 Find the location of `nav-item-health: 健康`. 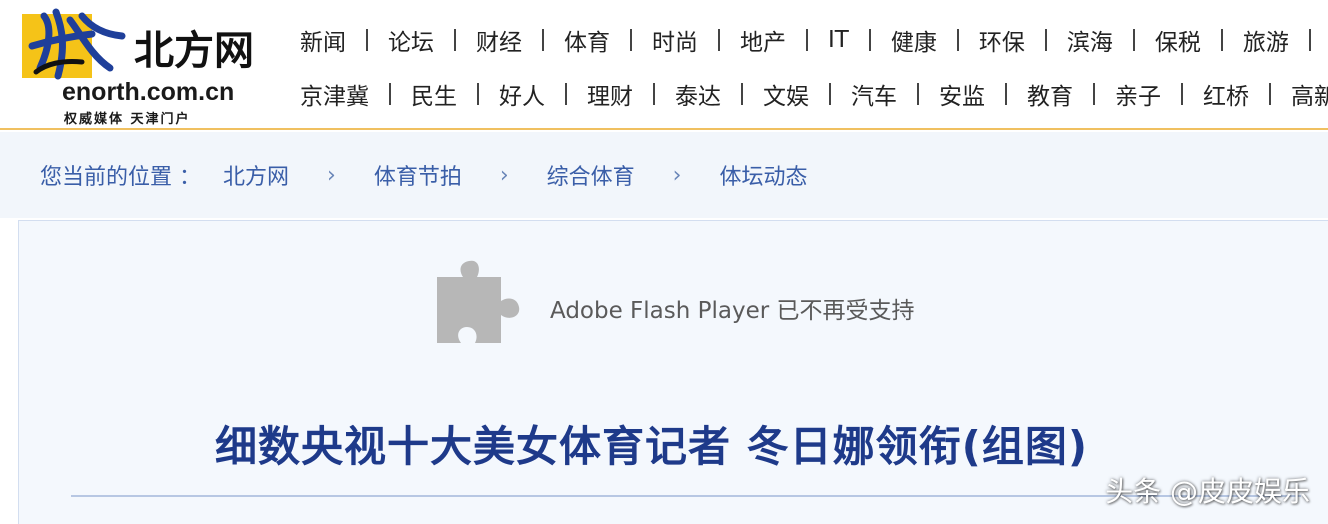

nav-item-health: 健康 is located at coordinates (914, 40).